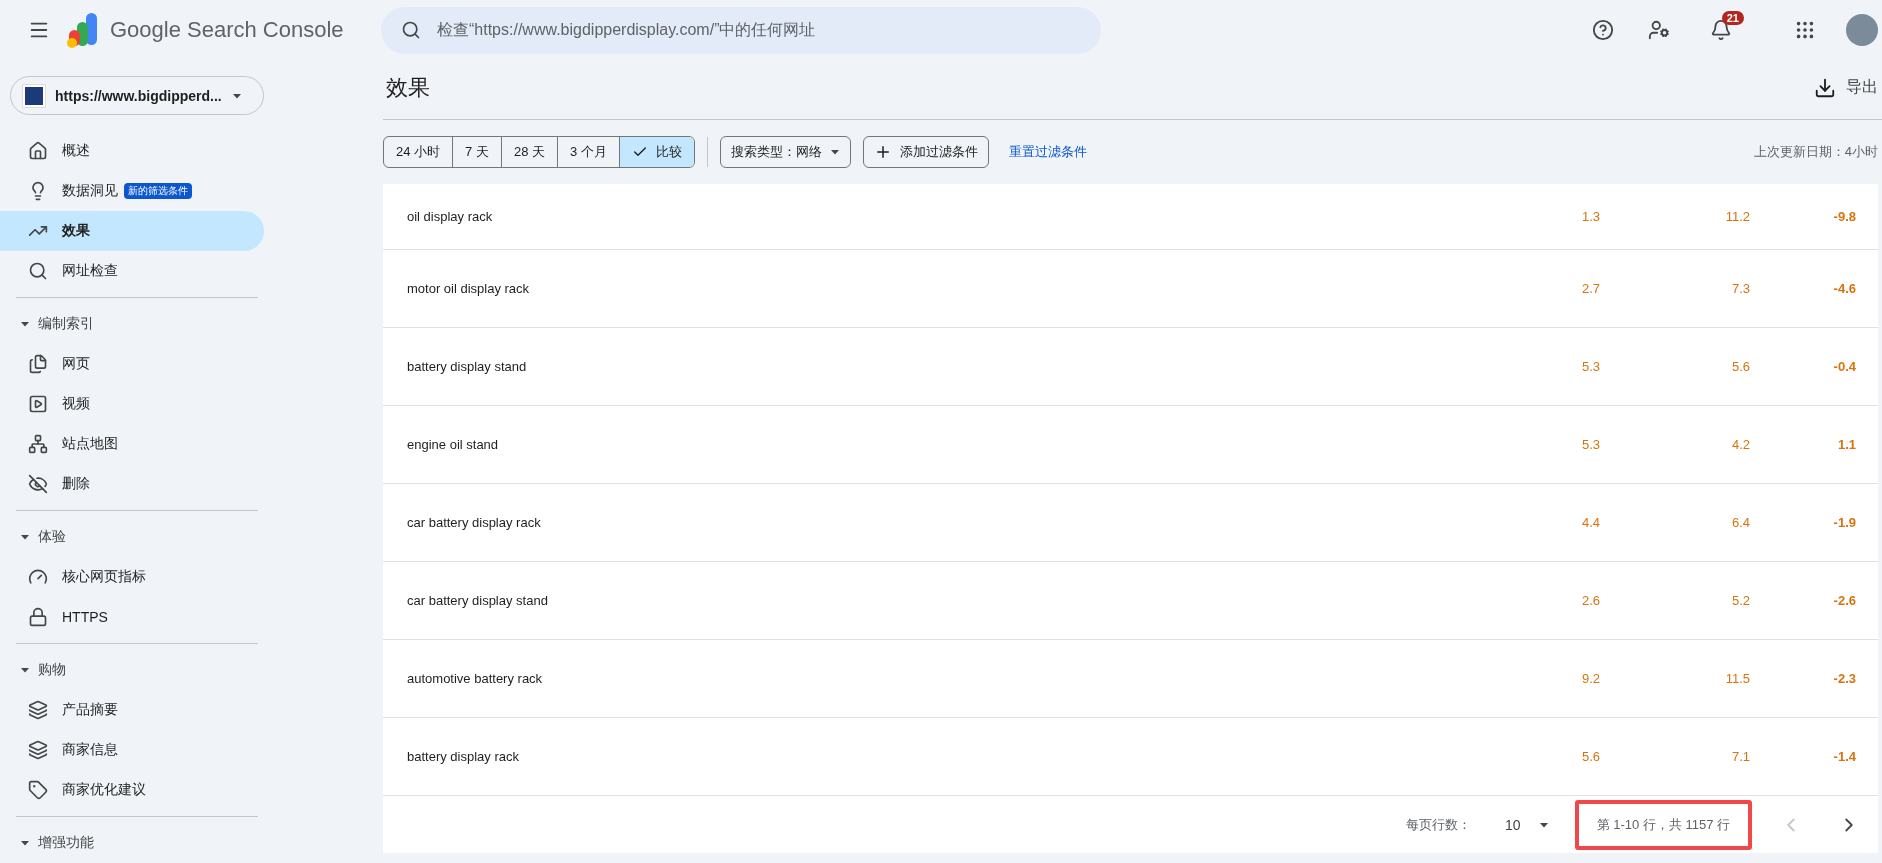 This screenshot has width=1882, height=863. I want to click on download-icon, so click(1825, 87).